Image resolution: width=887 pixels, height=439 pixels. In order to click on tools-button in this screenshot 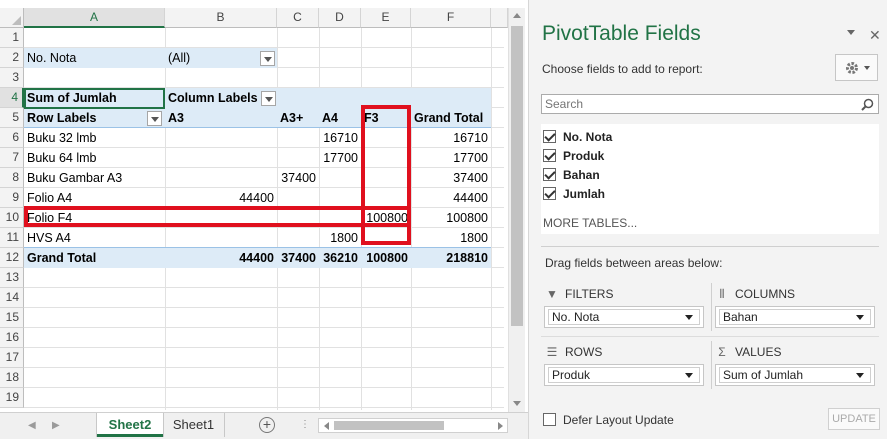, I will do `click(856, 67)`.